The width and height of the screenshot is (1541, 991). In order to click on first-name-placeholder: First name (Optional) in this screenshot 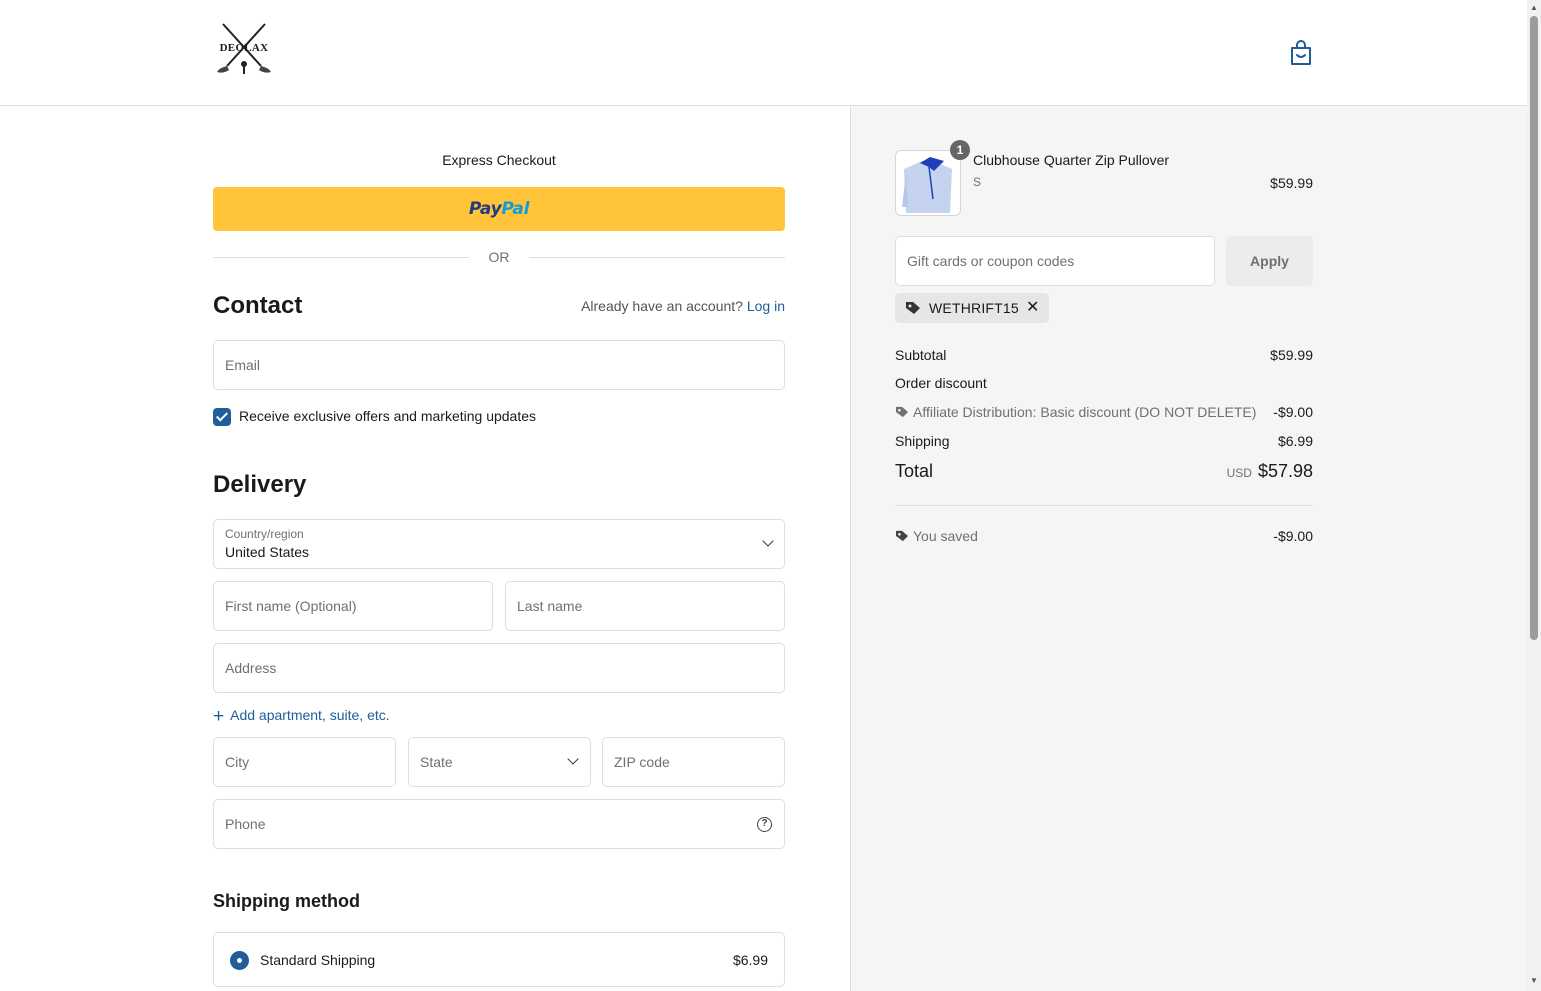, I will do `click(291, 606)`.